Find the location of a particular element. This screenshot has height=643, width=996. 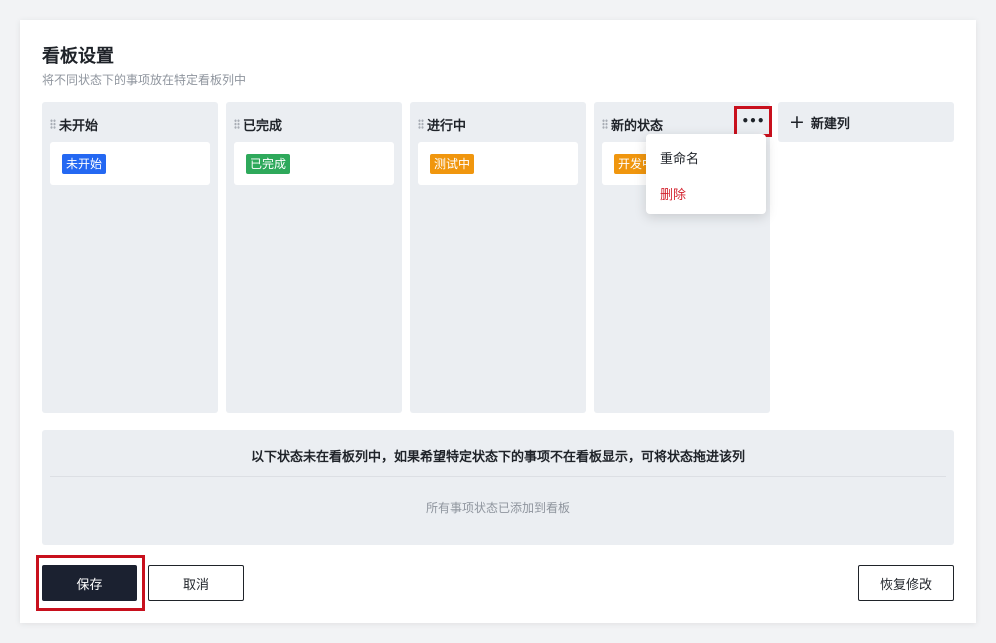

board-column-not-started: 未开始 未开始 is located at coordinates (130, 257).